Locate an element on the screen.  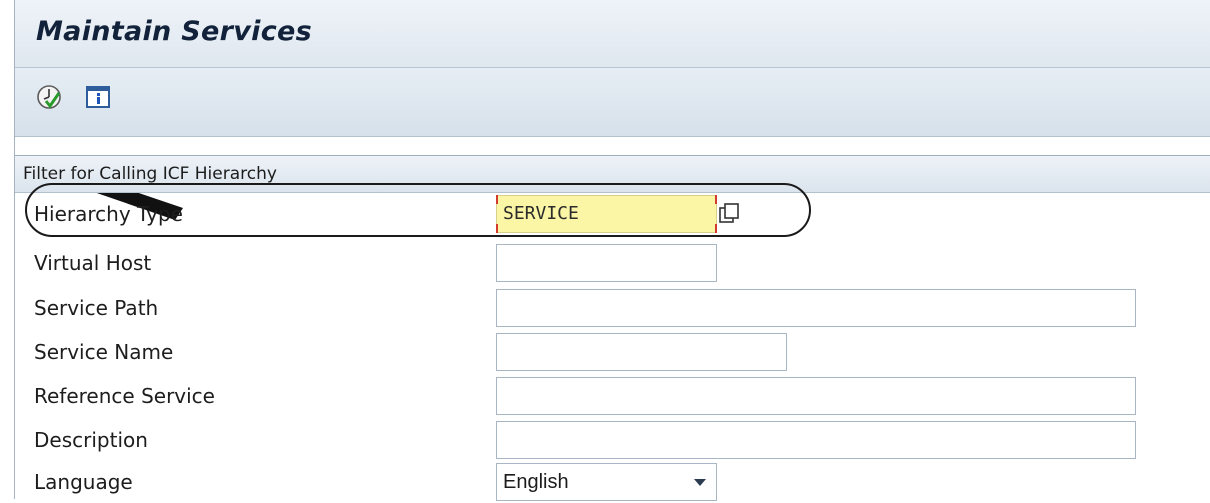
language-row: Language English is located at coordinates (612, 483).